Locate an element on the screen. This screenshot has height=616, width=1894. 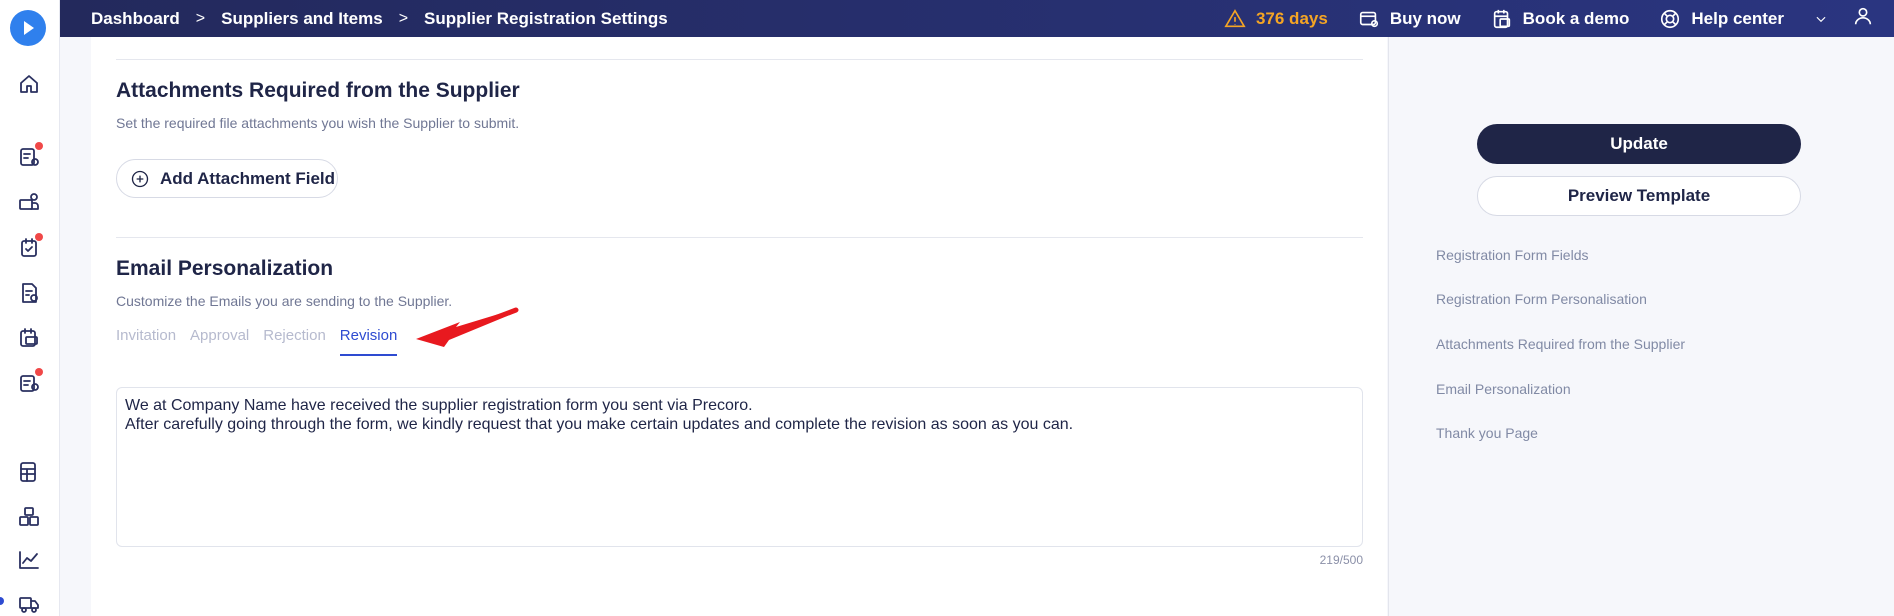
lifebuoy-icon is located at coordinates (1670, 18).